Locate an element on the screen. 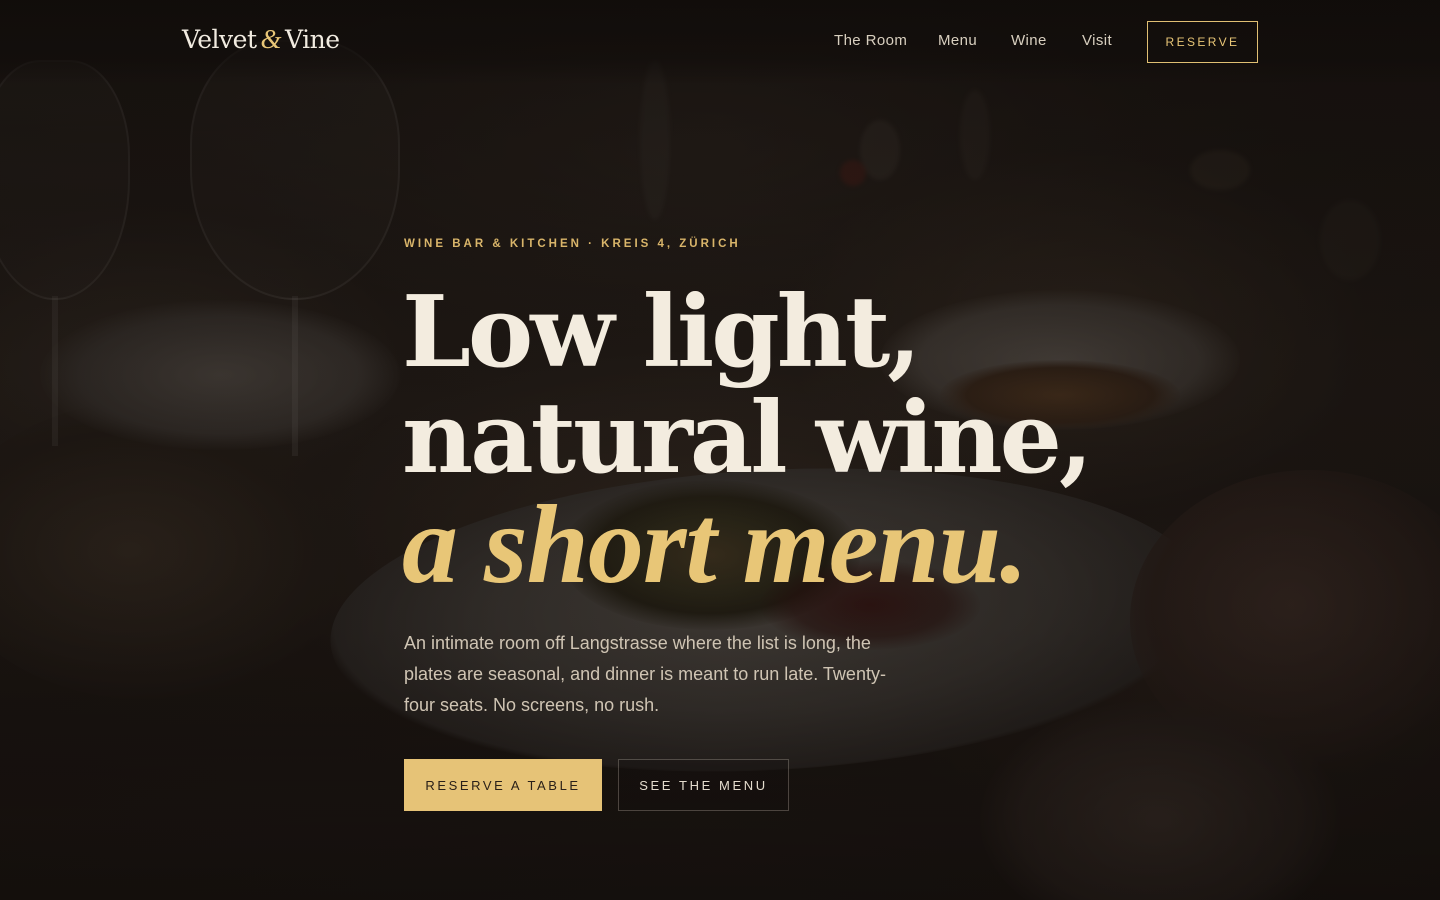  brand-logo: Velvet & Vine is located at coordinates (261, 39).